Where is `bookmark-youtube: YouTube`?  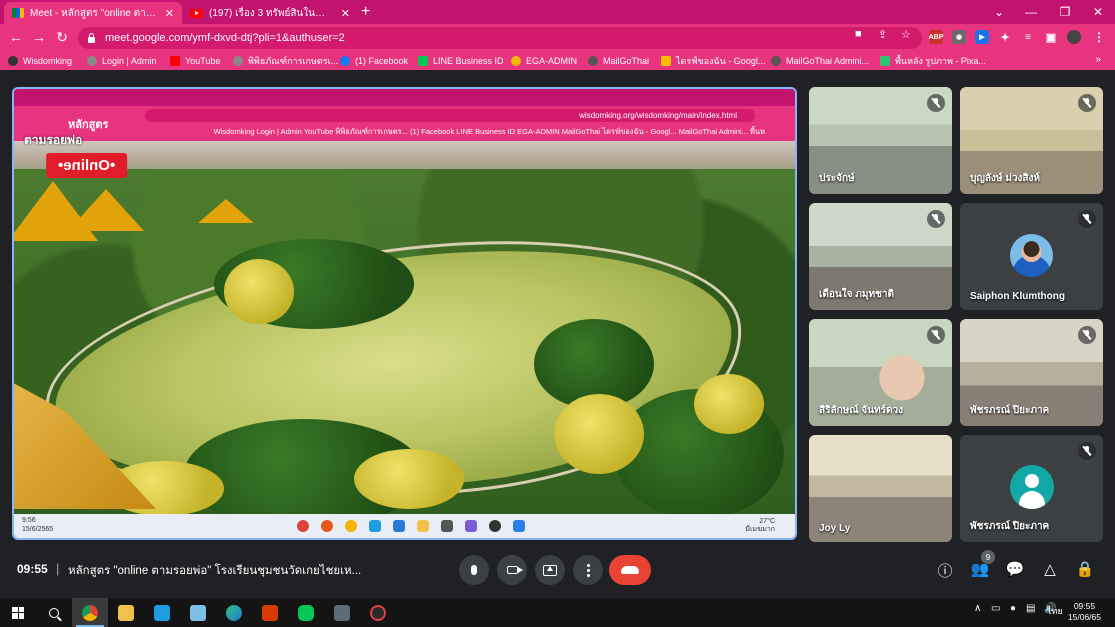 bookmark-youtube: YouTube is located at coordinates (195, 61).